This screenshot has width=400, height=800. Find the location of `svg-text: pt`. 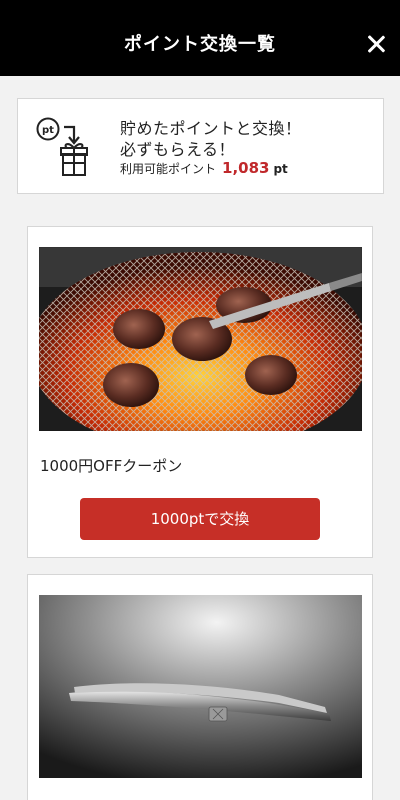

svg-text: pt is located at coordinates (48, 130).